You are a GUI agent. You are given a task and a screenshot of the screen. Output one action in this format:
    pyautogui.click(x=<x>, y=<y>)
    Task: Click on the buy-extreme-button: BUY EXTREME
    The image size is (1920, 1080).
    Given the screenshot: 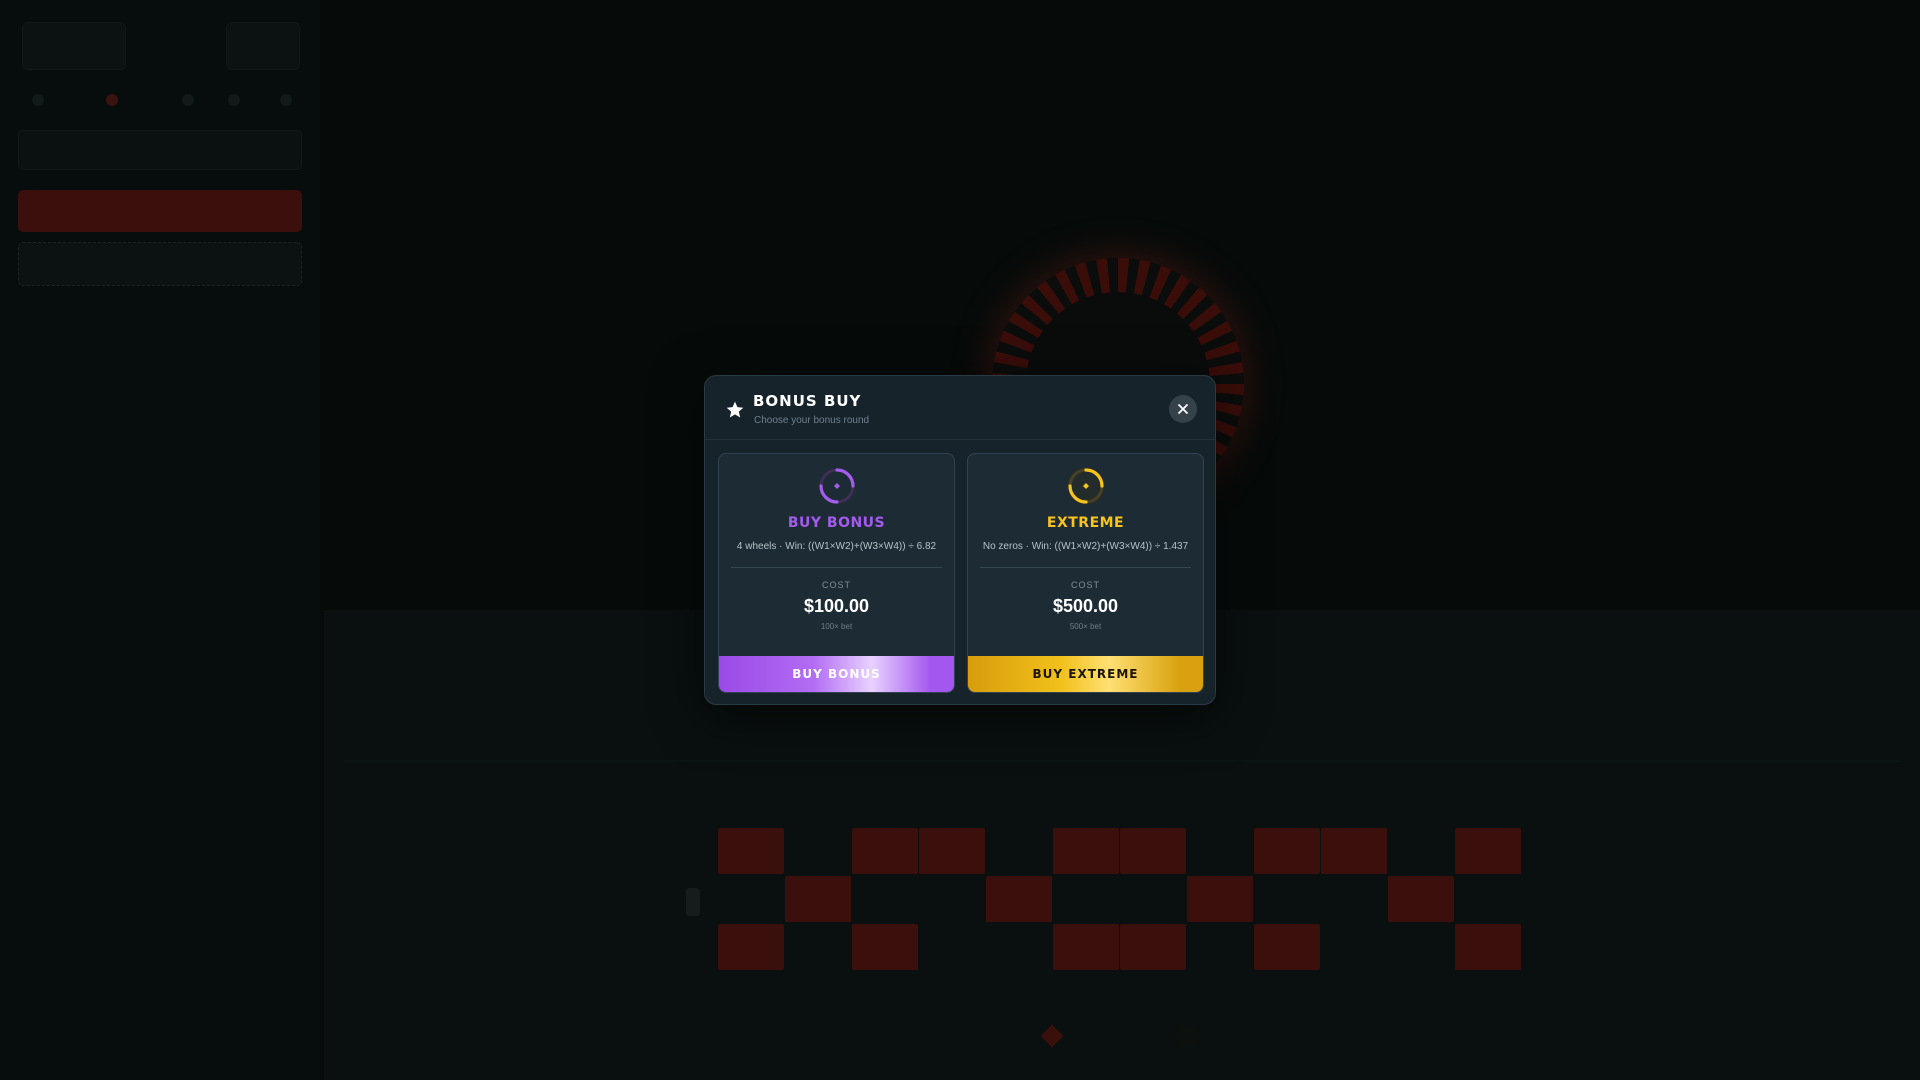 What is the action you would take?
    pyautogui.click(x=1085, y=674)
    